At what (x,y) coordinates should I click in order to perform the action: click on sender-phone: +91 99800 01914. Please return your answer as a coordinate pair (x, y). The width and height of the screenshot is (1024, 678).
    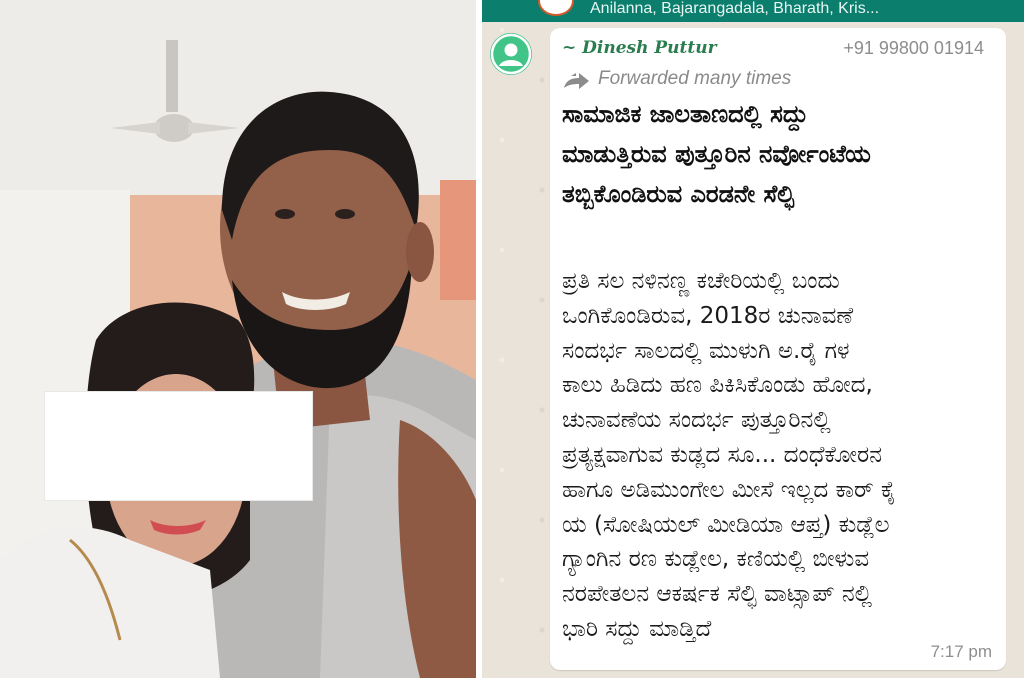
    Looking at the image, I should click on (913, 48).